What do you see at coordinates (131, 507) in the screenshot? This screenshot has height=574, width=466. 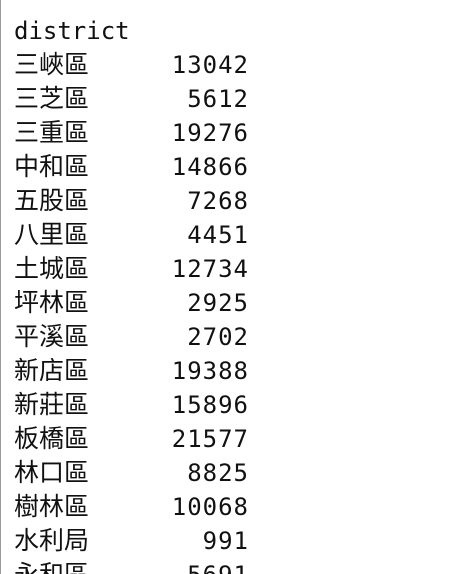 I see `table-row: 樹林區 10068` at bounding box center [131, 507].